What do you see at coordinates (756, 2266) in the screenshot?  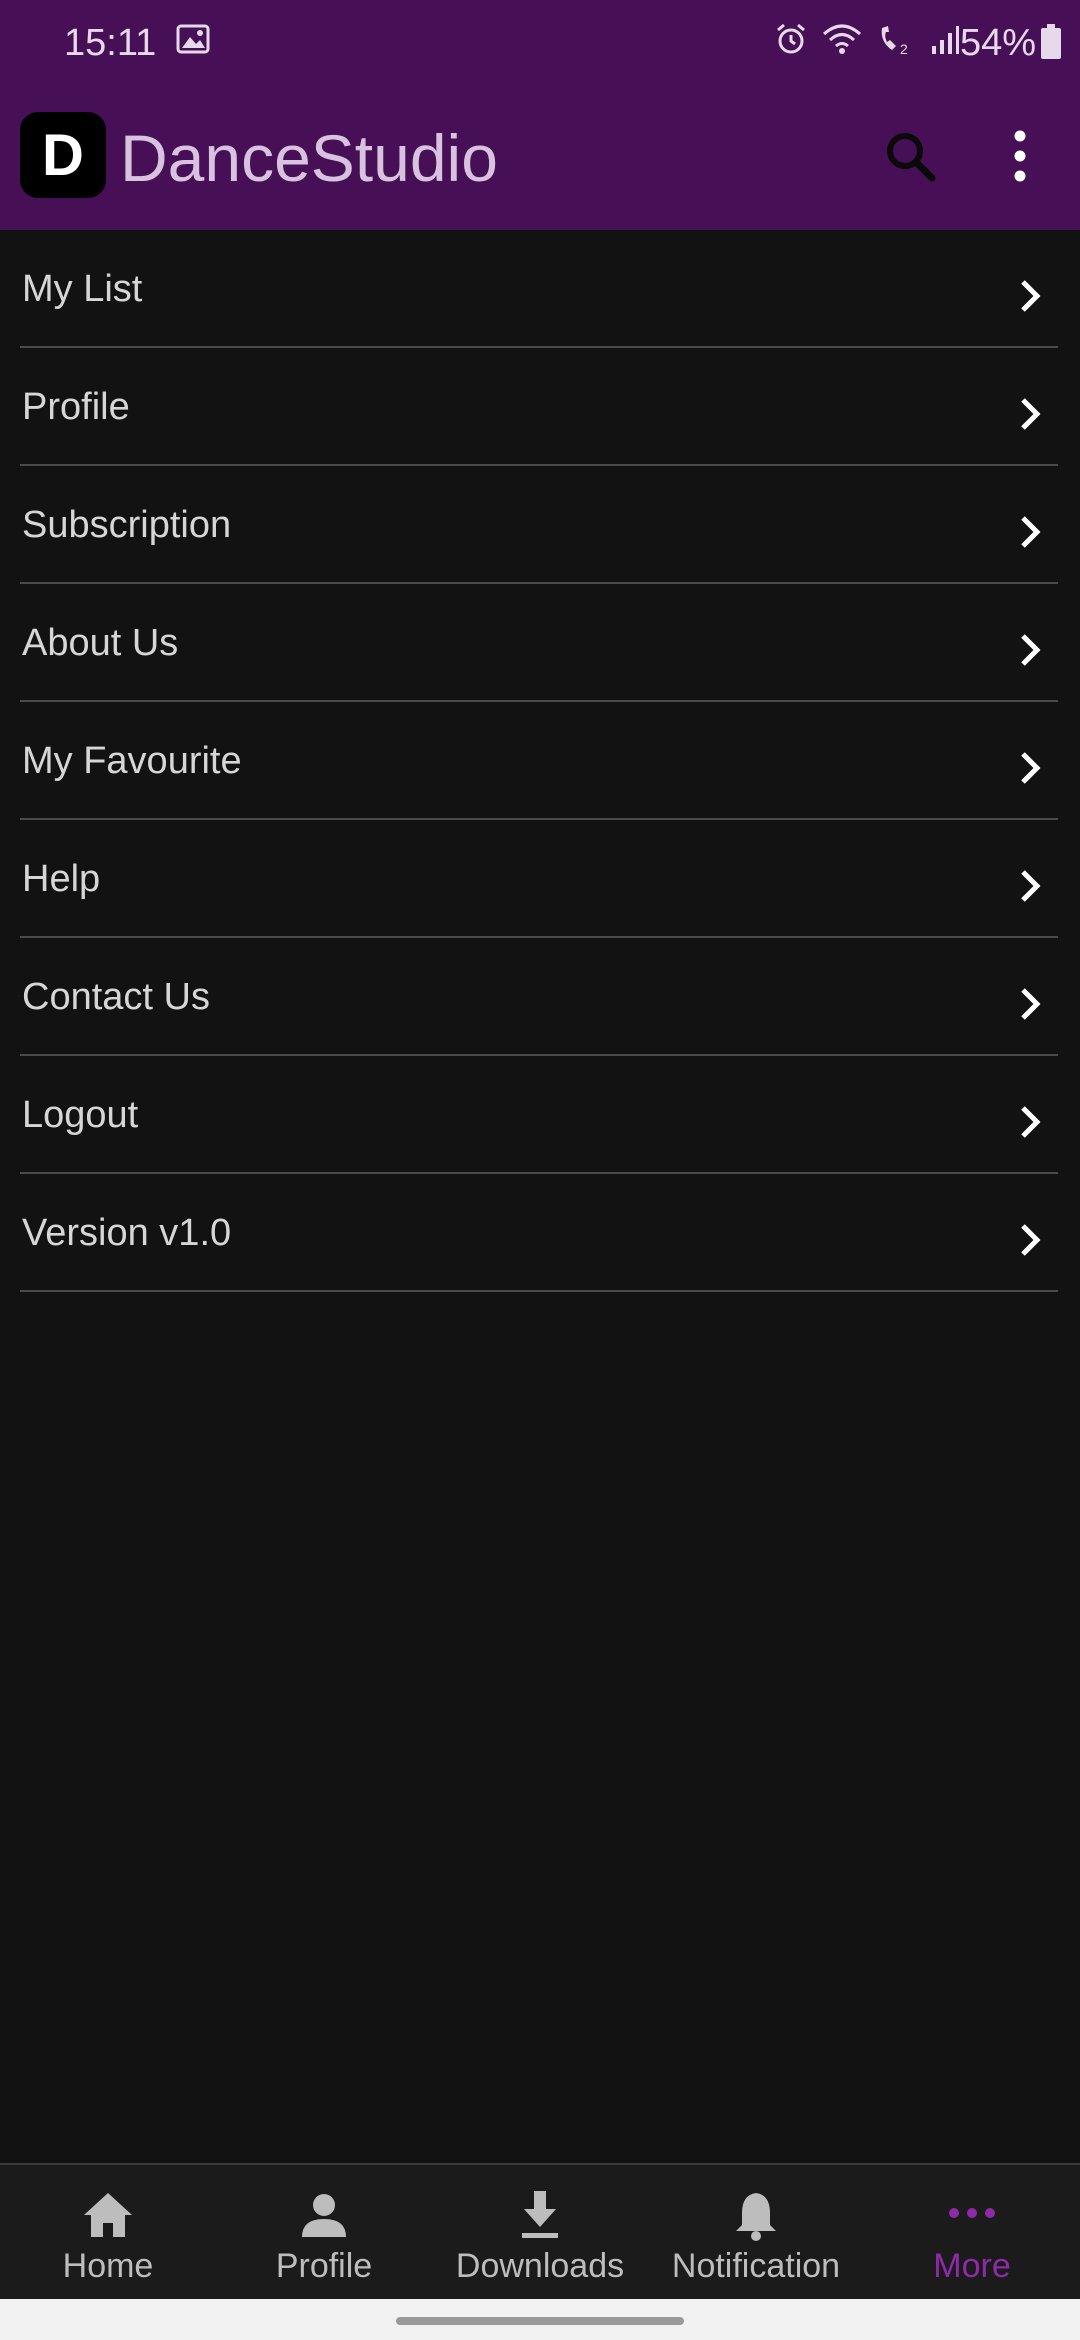 I see `nav-label: Notification` at bounding box center [756, 2266].